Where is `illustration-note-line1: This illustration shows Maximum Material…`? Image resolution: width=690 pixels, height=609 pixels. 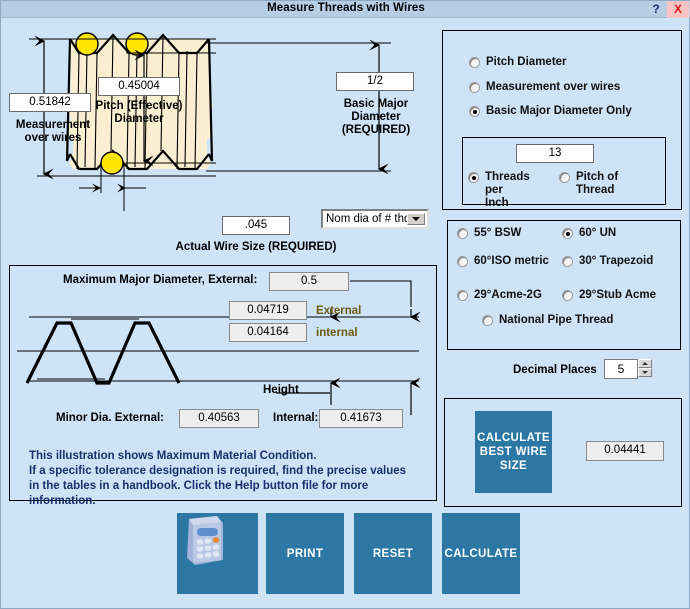
illustration-note-line1: This illustration shows Maximum Material… is located at coordinates (173, 456).